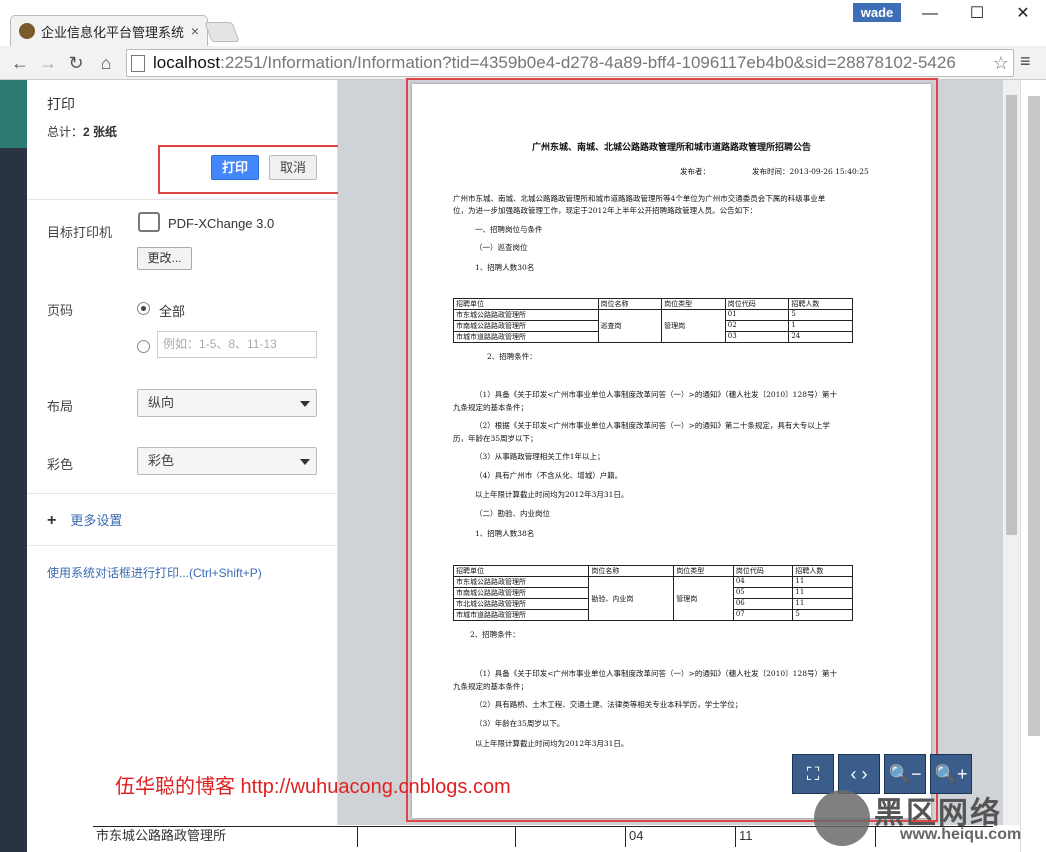  What do you see at coordinates (149, 222) in the screenshot?
I see `printer-icon` at bounding box center [149, 222].